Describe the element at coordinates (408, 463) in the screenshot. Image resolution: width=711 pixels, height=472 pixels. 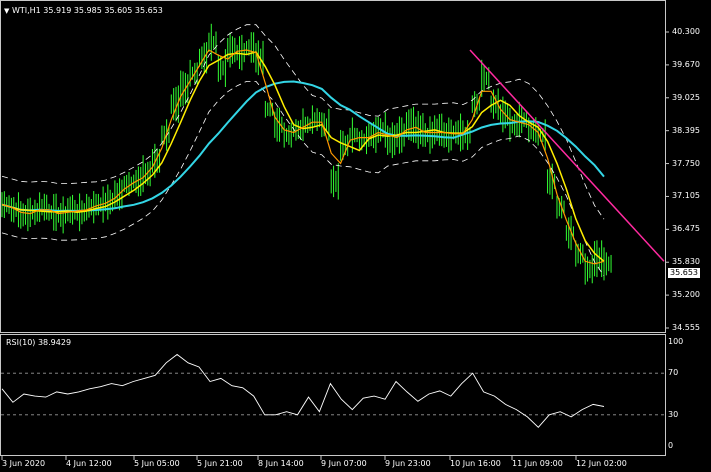
I see `time-tick-label: 9 Jun 23:00` at that location.